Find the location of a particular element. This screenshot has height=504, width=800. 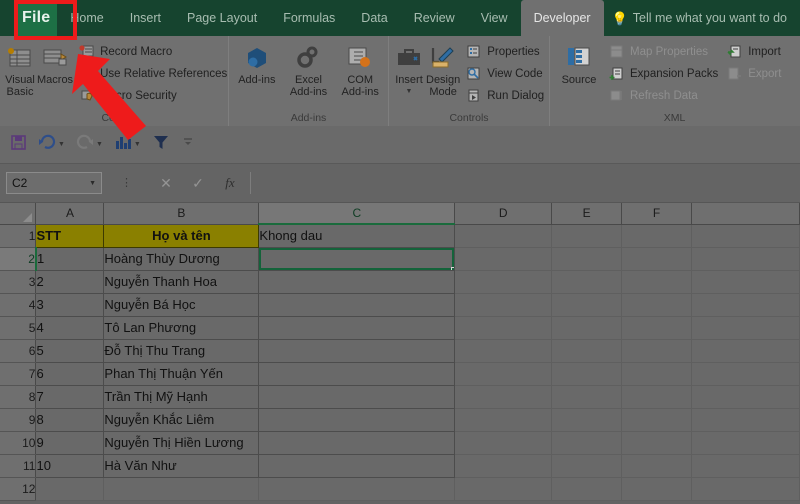

cell-d2 is located at coordinates (503, 259).